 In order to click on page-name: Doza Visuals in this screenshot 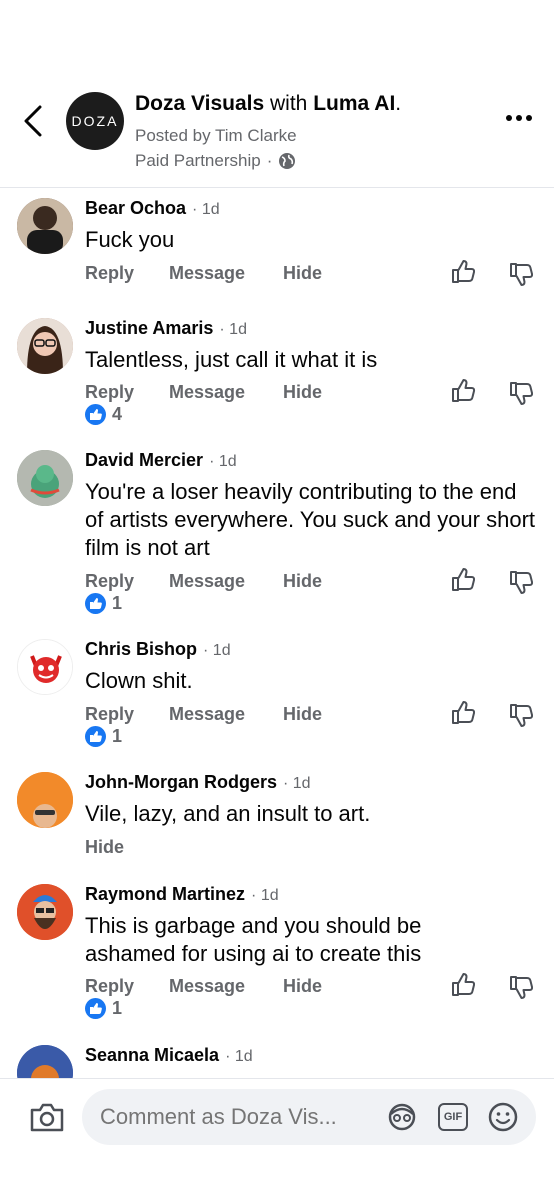, I will do `click(199, 103)`.